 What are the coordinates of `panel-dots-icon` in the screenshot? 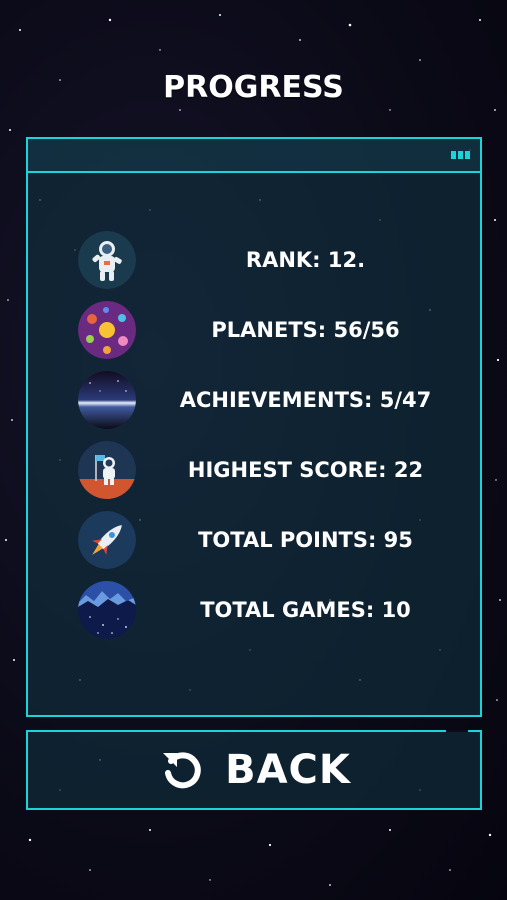 It's located at (460, 155).